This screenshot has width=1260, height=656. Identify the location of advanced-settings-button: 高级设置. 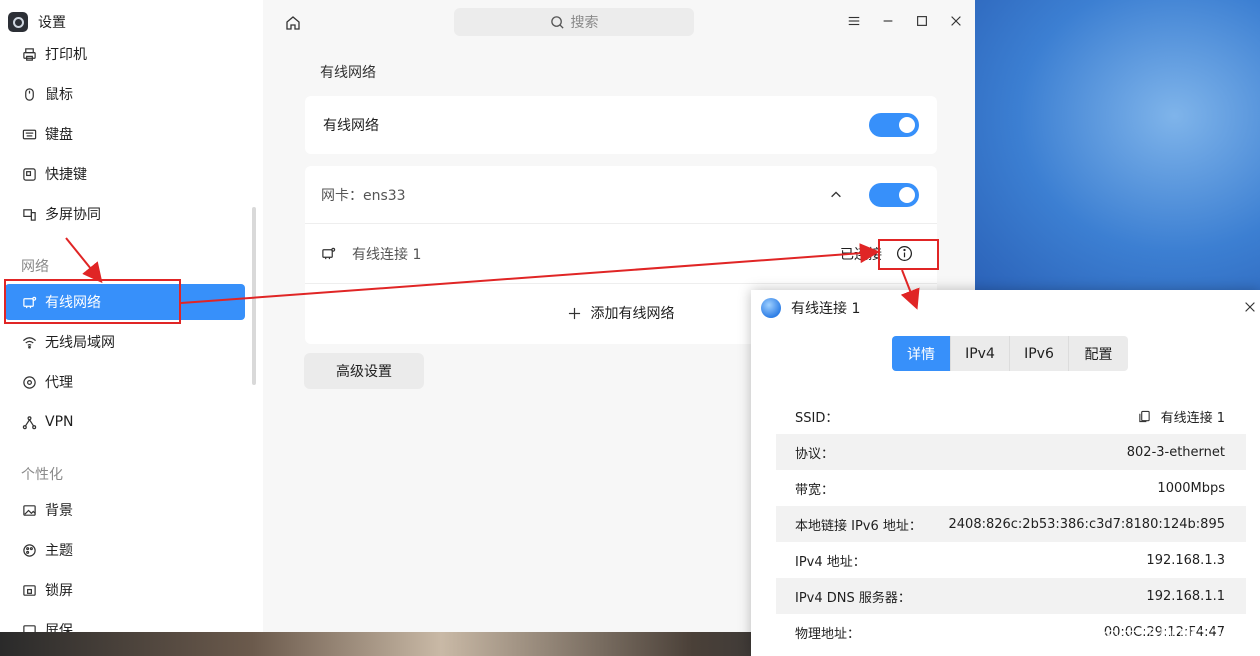
(364, 371).